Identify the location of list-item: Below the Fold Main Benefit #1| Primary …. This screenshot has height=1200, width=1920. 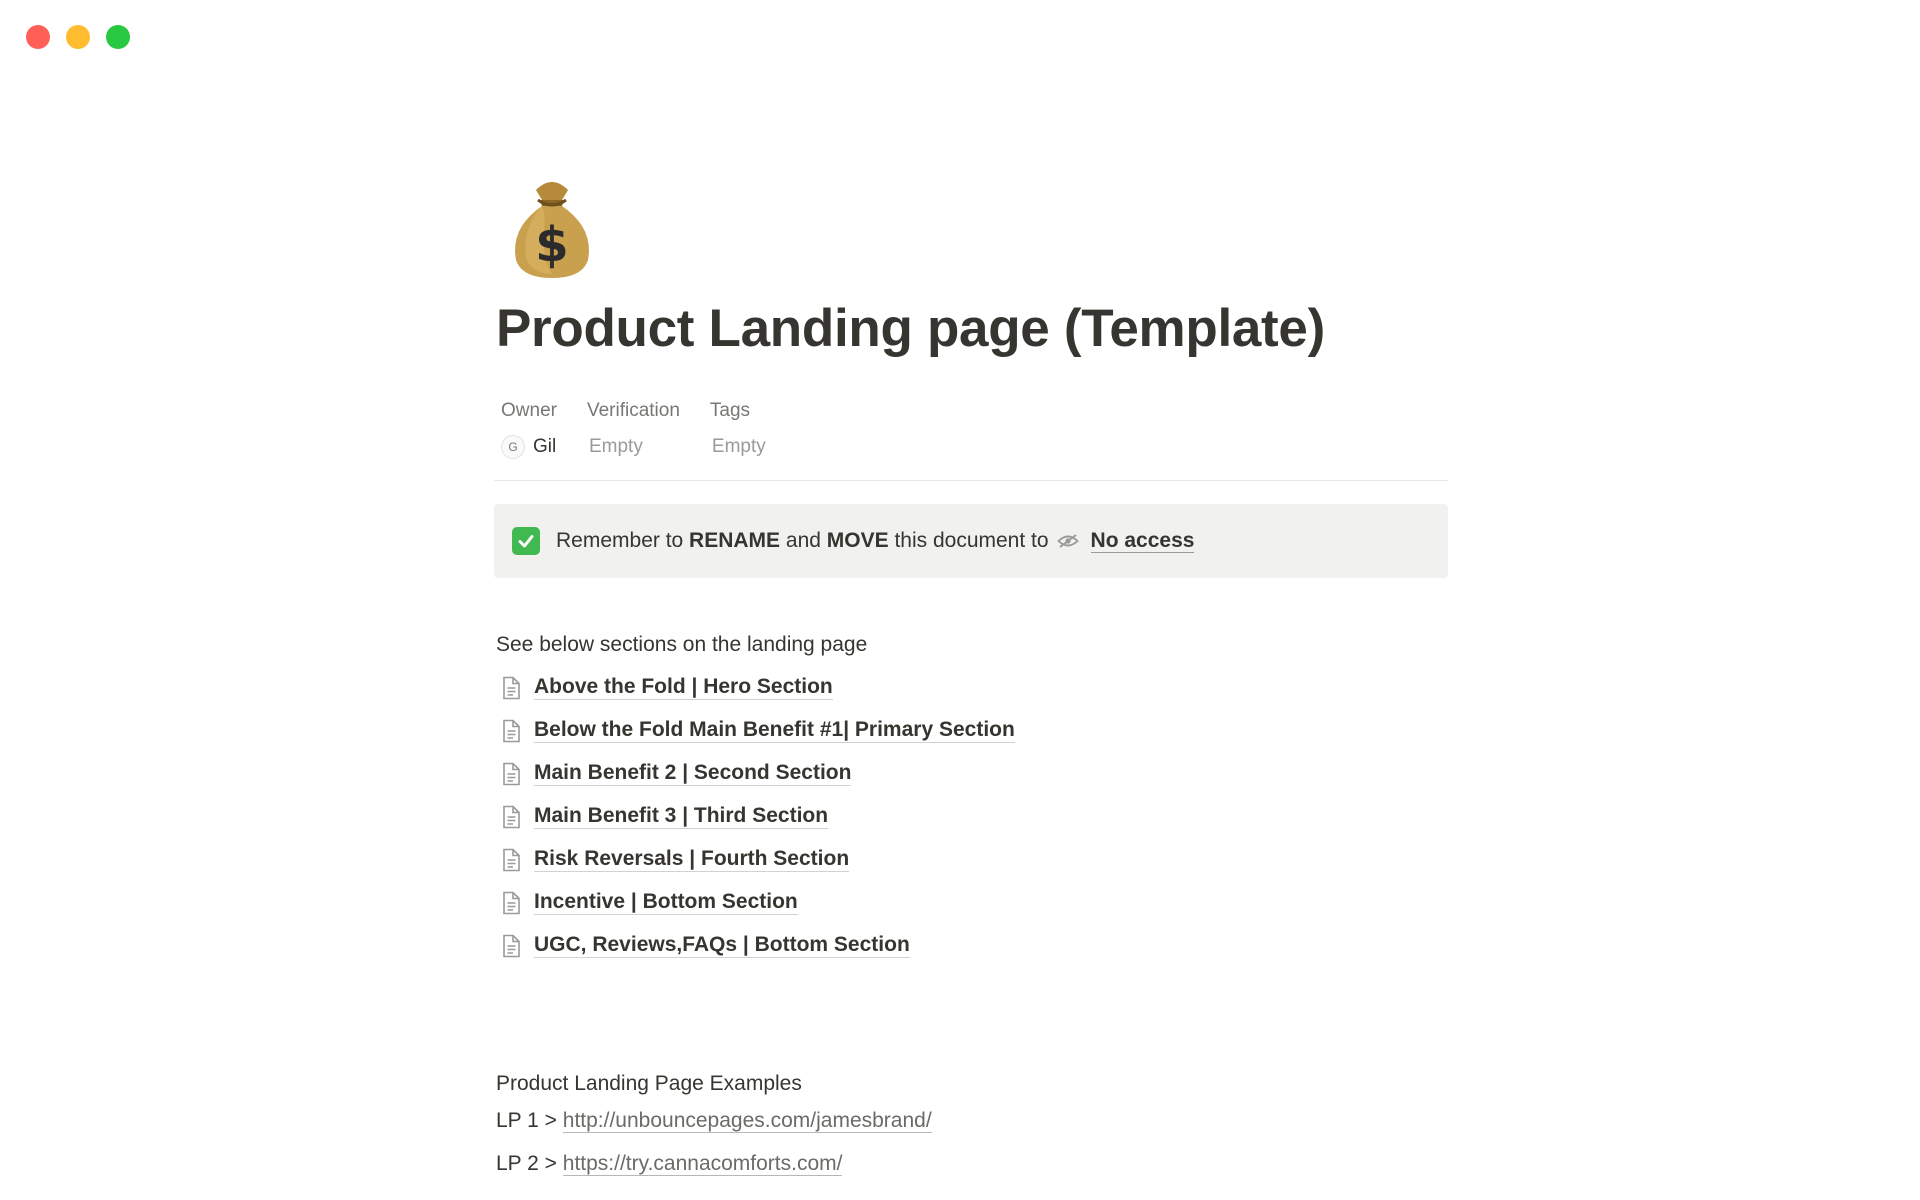
(974, 730).